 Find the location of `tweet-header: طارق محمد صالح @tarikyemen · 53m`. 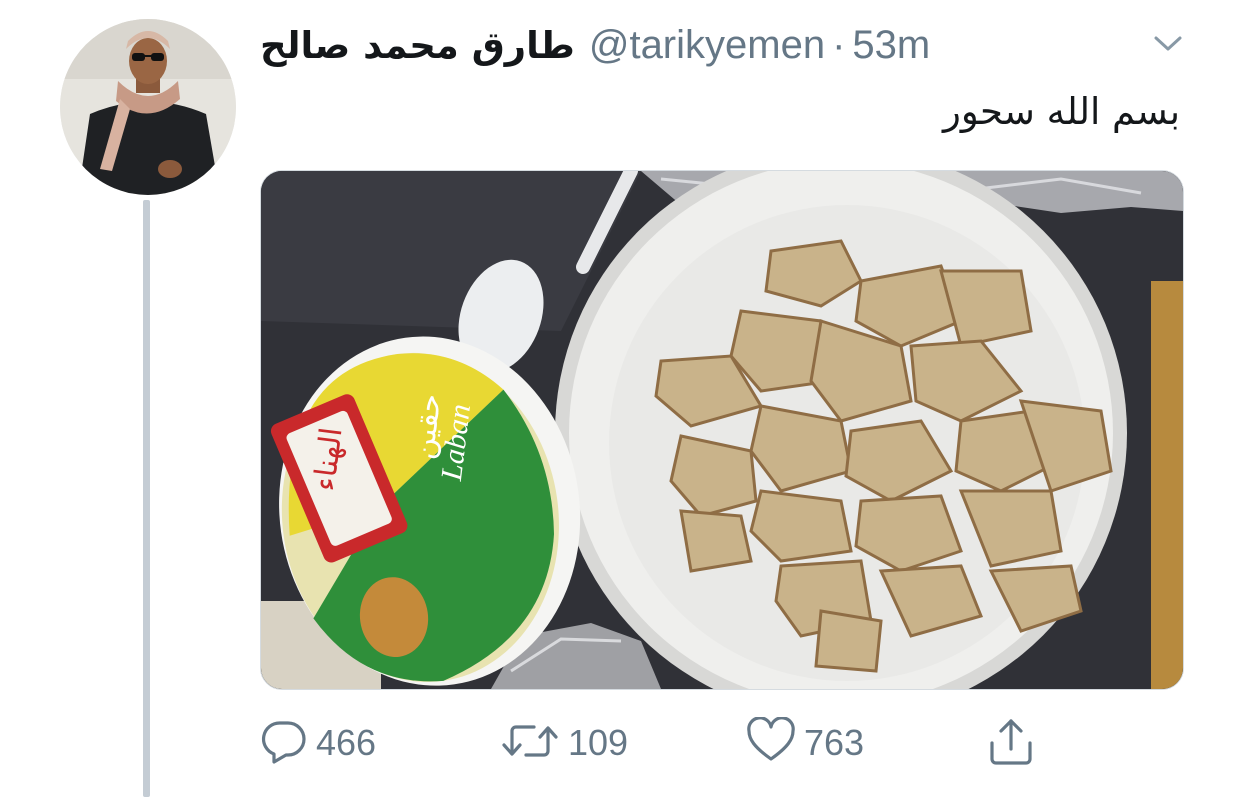

tweet-header: طارق محمد صالح @tarikyemen · 53m is located at coordinates (595, 45).